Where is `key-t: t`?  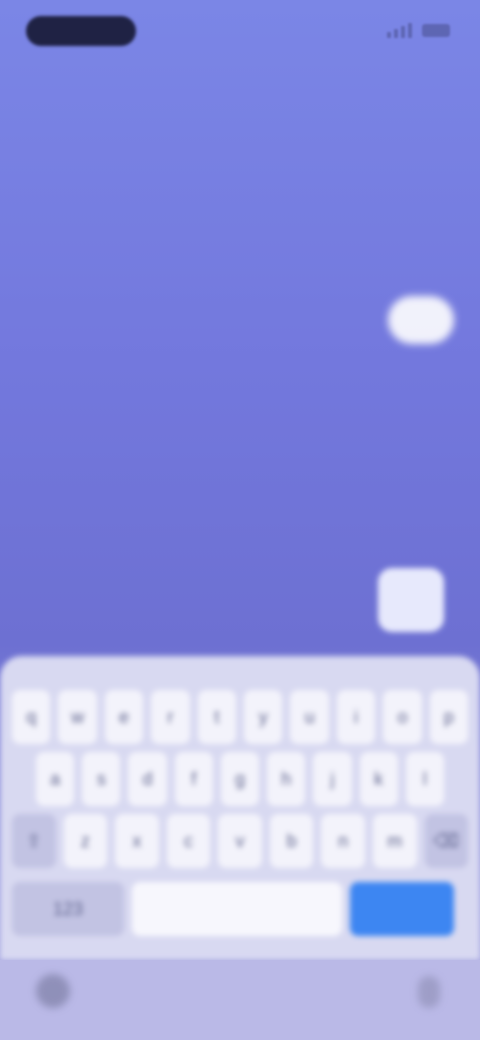
key-t: t is located at coordinates (217, 717).